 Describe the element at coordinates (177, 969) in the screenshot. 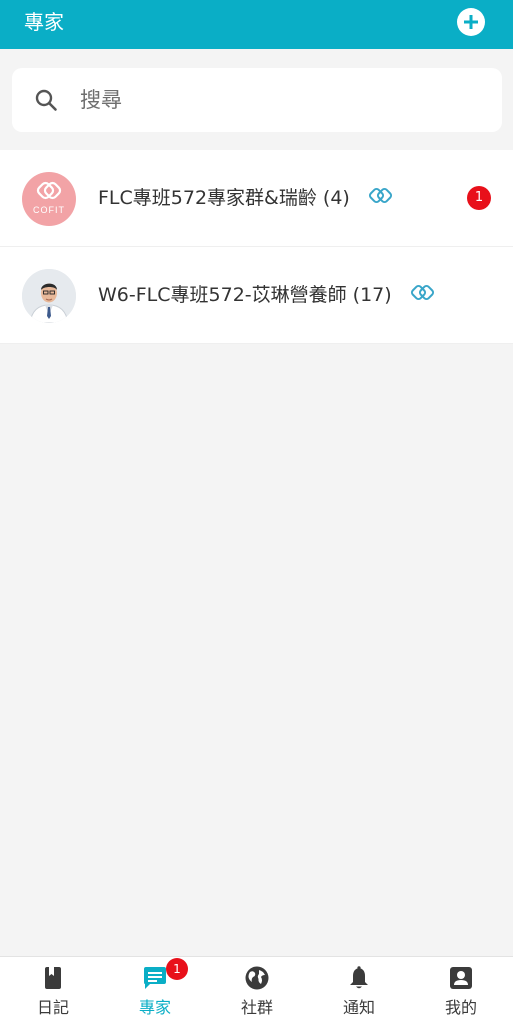

I see `nav-badge: 1` at that location.